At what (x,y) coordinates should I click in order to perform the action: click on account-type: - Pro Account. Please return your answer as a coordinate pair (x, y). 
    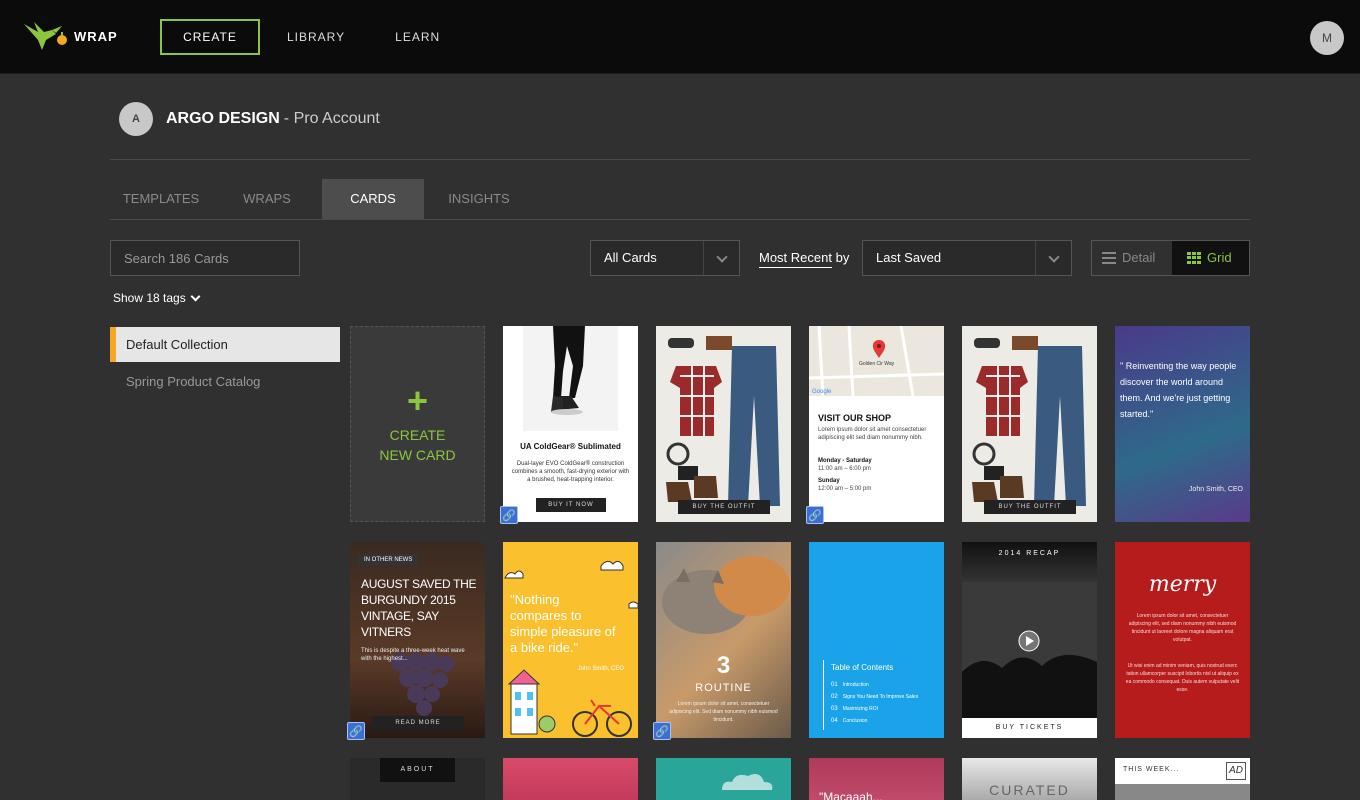
    Looking at the image, I should click on (331, 118).